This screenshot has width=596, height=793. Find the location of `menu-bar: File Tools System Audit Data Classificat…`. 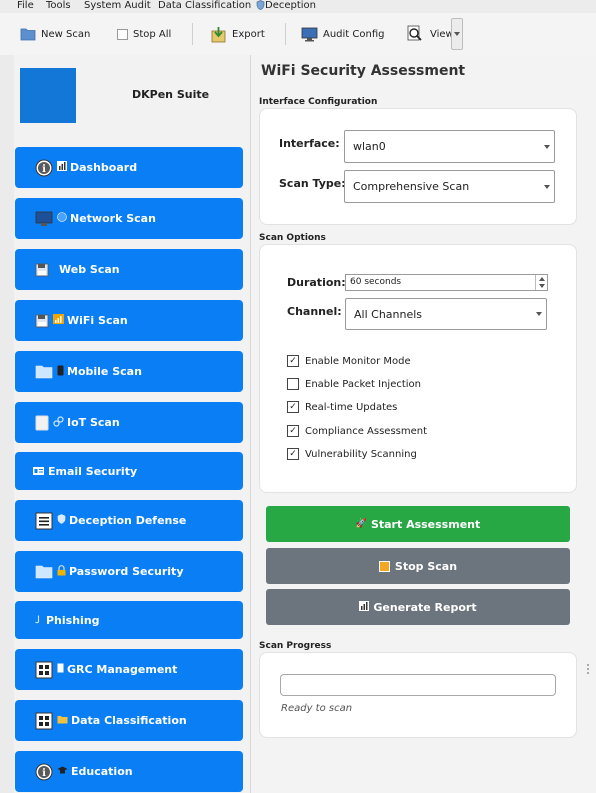

menu-bar: File Tools System Audit Data Classificat… is located at coordinates (298, 6).